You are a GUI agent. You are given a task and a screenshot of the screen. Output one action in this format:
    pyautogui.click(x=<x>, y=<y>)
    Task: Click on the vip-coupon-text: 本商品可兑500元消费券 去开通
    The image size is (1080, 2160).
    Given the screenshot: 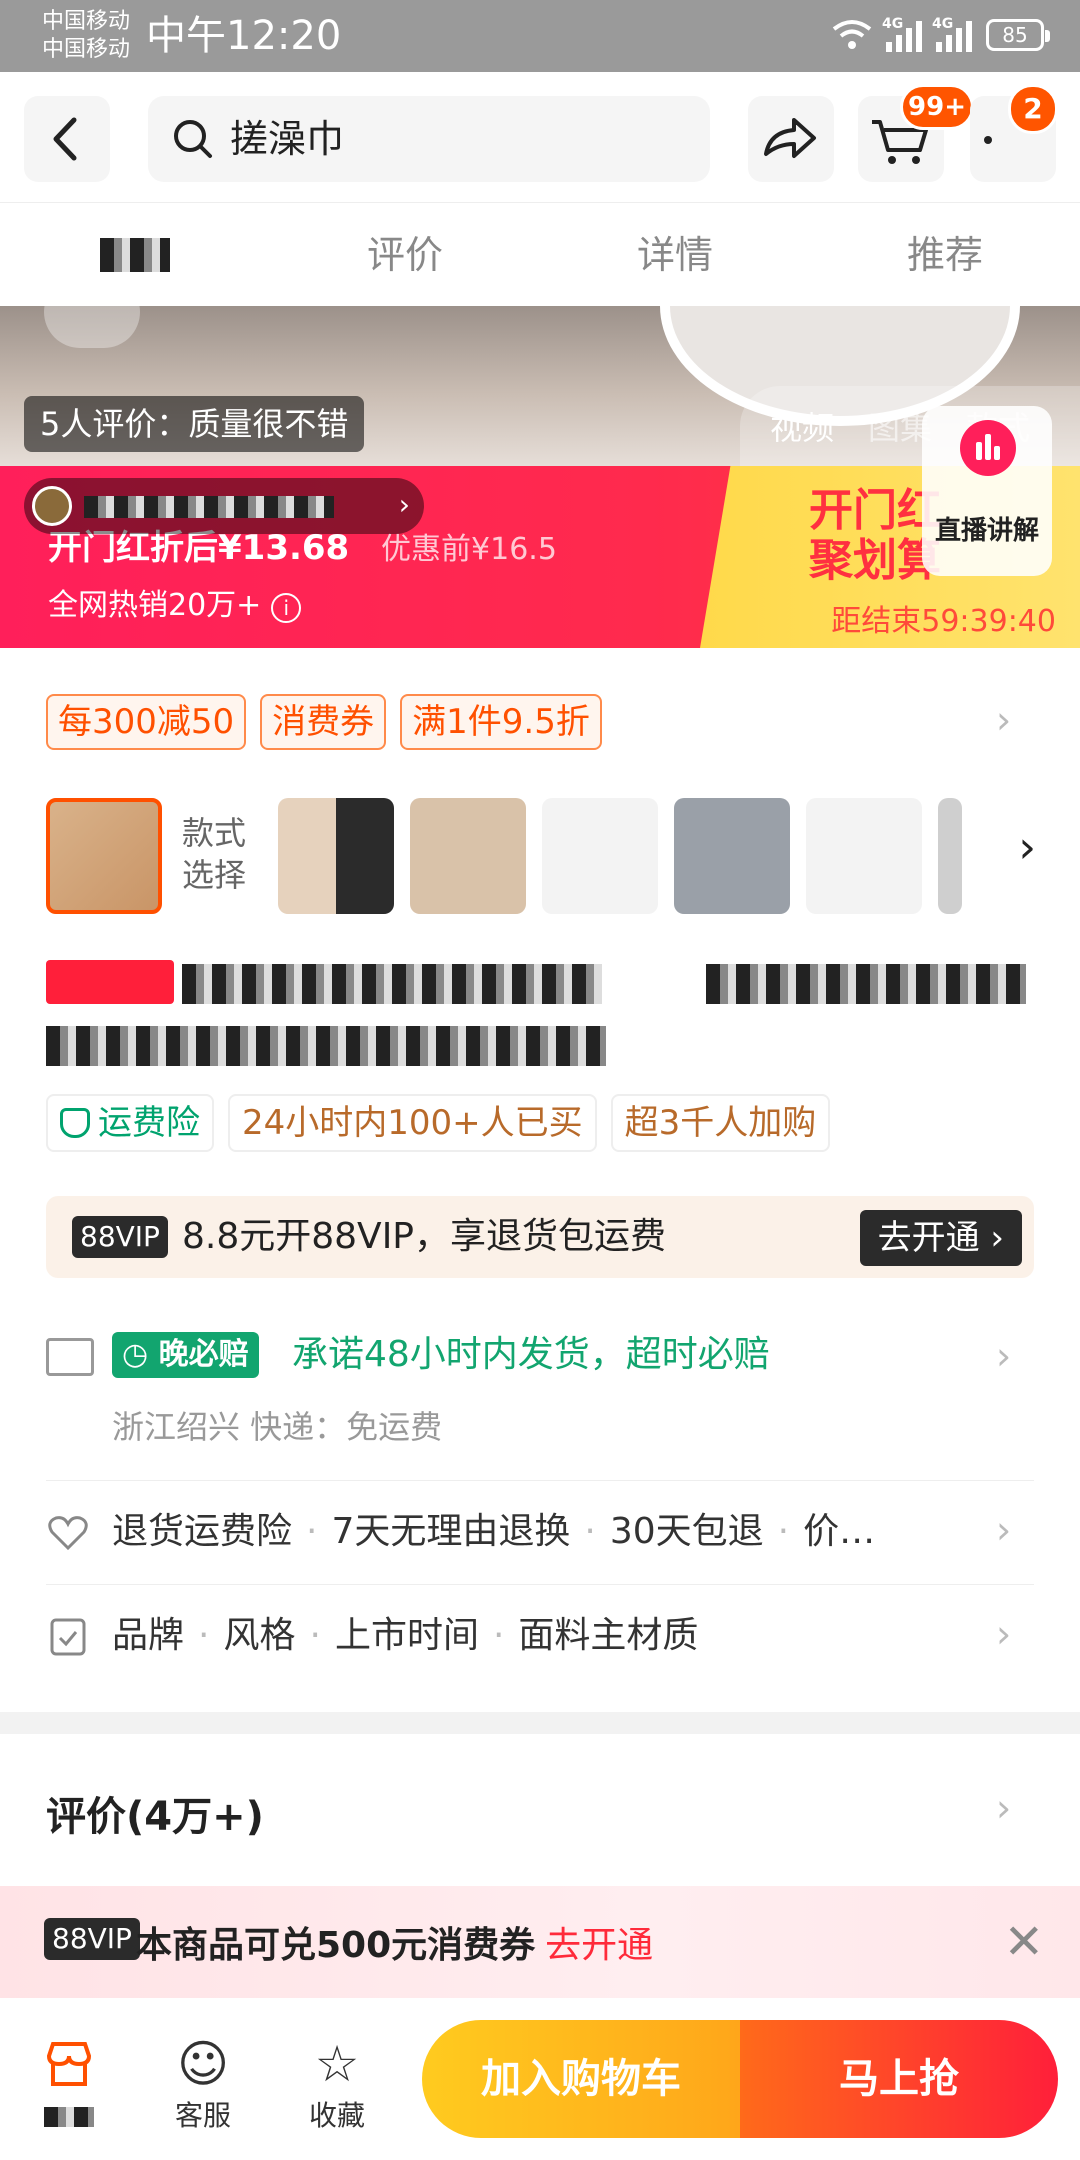 What is the action you would take?
    pyautogui.click(x=394, y=1942)
    